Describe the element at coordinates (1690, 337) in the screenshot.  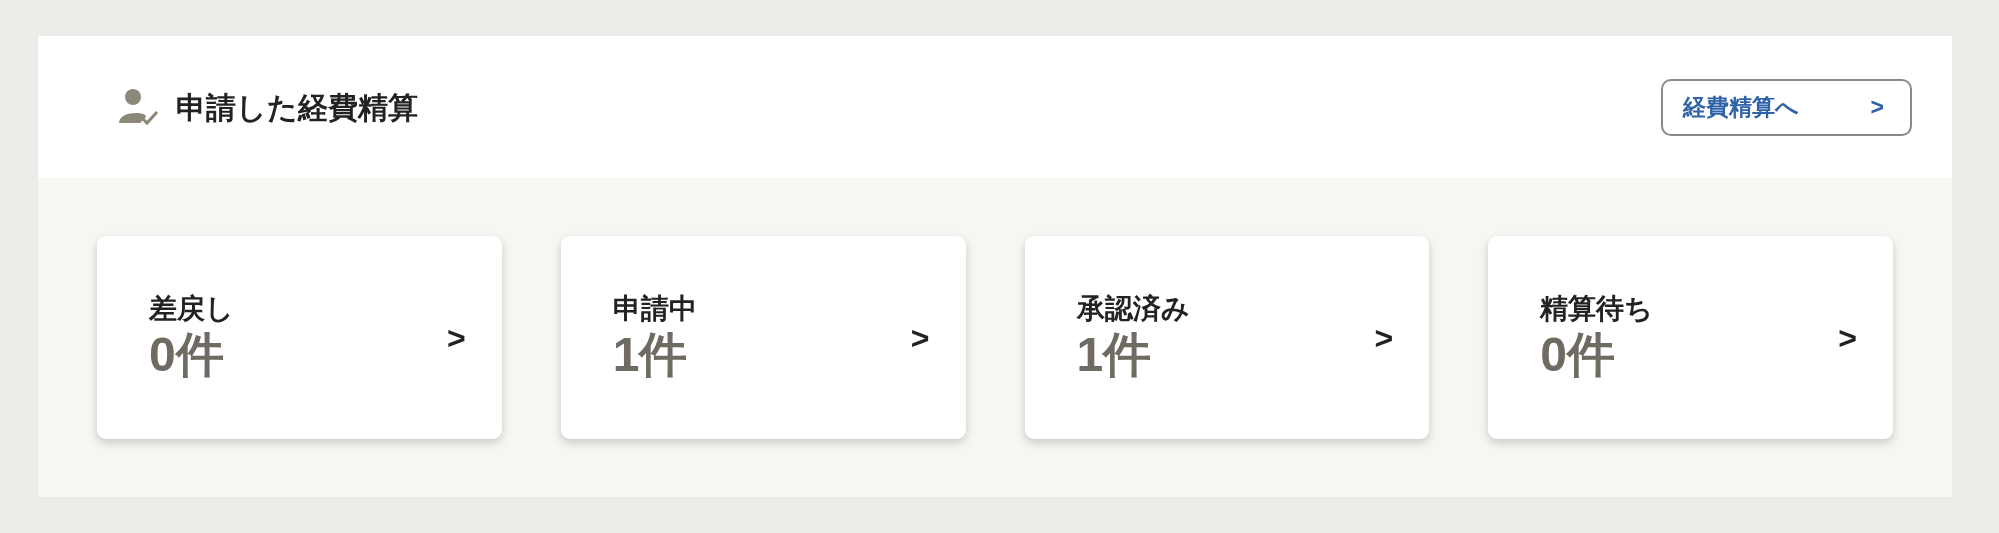
I see `status-card: 精算待ち 0件 >` at that location.